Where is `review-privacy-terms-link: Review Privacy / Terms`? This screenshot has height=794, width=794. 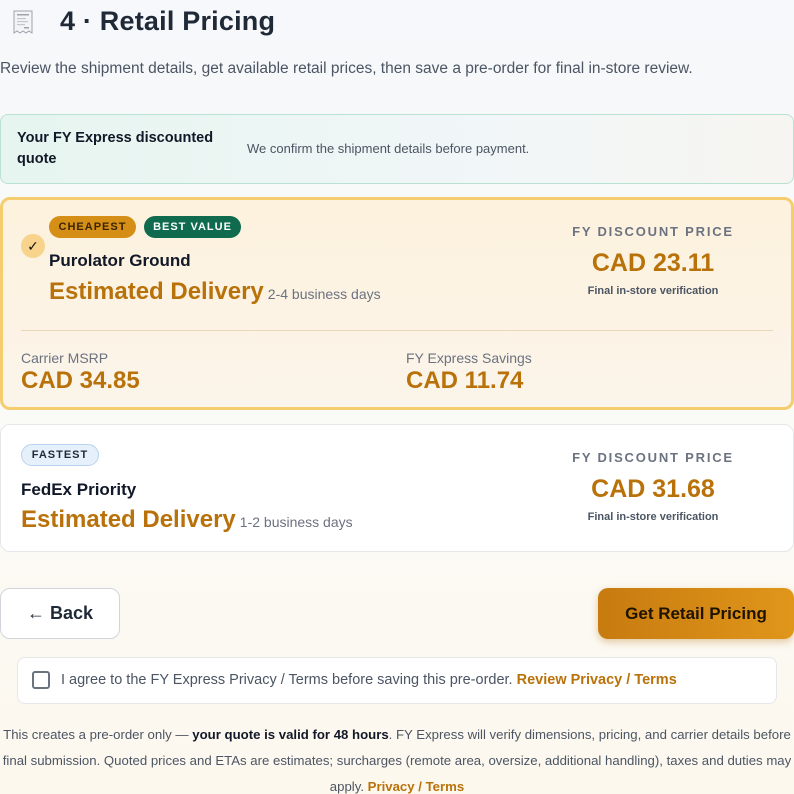 review-privacy-terms-link: Review Privacy / Terms is located at coordinates (597, 680).